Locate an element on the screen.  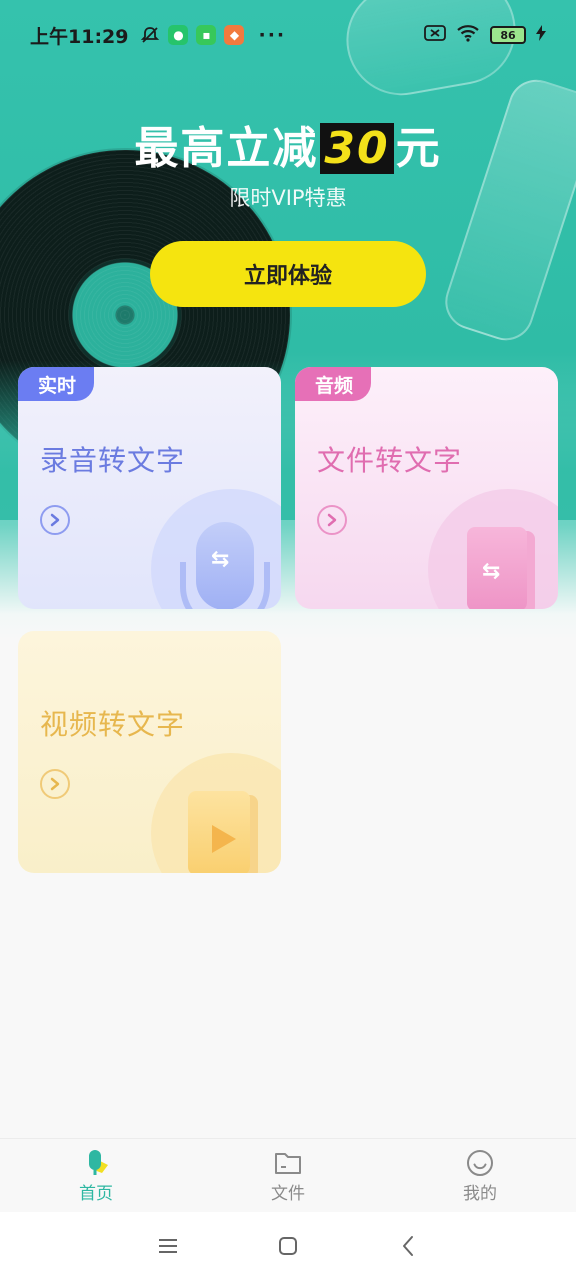
back-button is located at coordinates (408, 1246).